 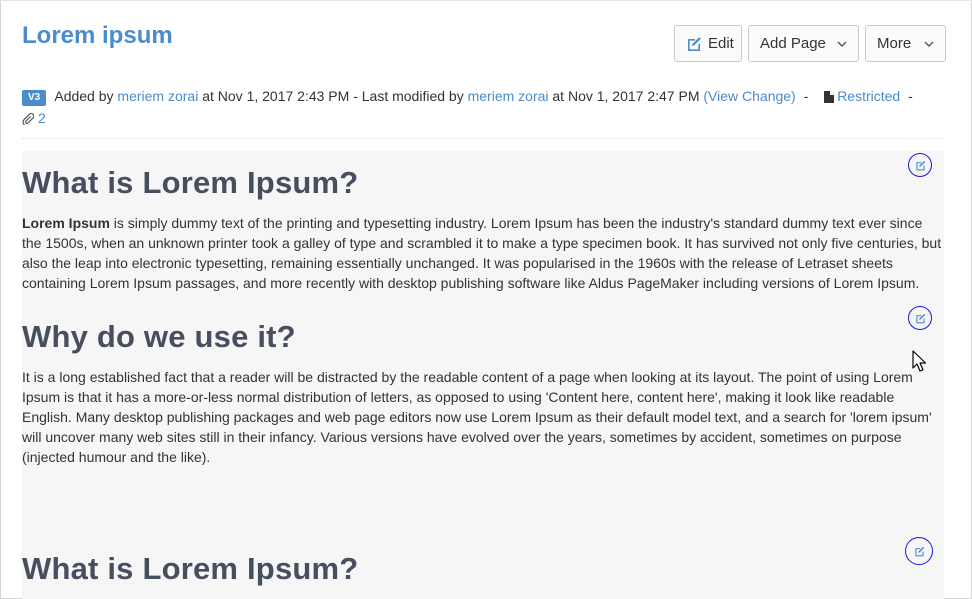 I want to click on page-actions: Edit Add Page More, so click(x=810, y=43).